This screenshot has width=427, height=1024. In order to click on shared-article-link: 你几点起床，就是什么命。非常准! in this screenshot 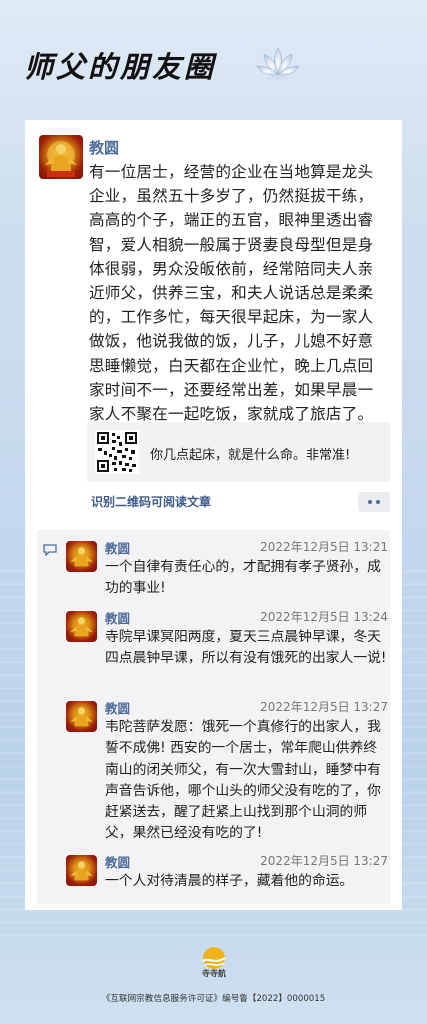, I will do `click(238, 452)`.